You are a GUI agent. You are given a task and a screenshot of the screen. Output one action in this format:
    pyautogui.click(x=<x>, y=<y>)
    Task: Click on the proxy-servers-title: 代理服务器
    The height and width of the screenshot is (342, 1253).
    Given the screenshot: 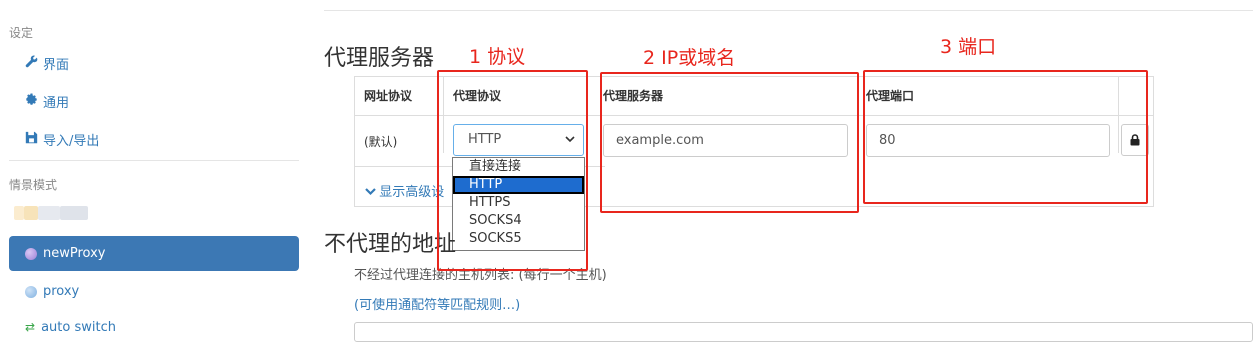 What is the action you would take?
    pyautogui.click(x=379, y=58)
    